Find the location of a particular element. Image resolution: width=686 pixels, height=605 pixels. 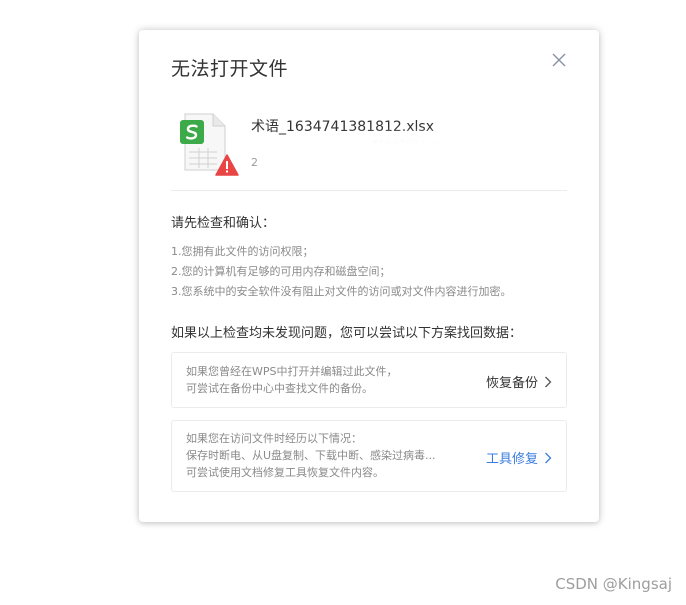

close-button is located at coordinates (559, 60).